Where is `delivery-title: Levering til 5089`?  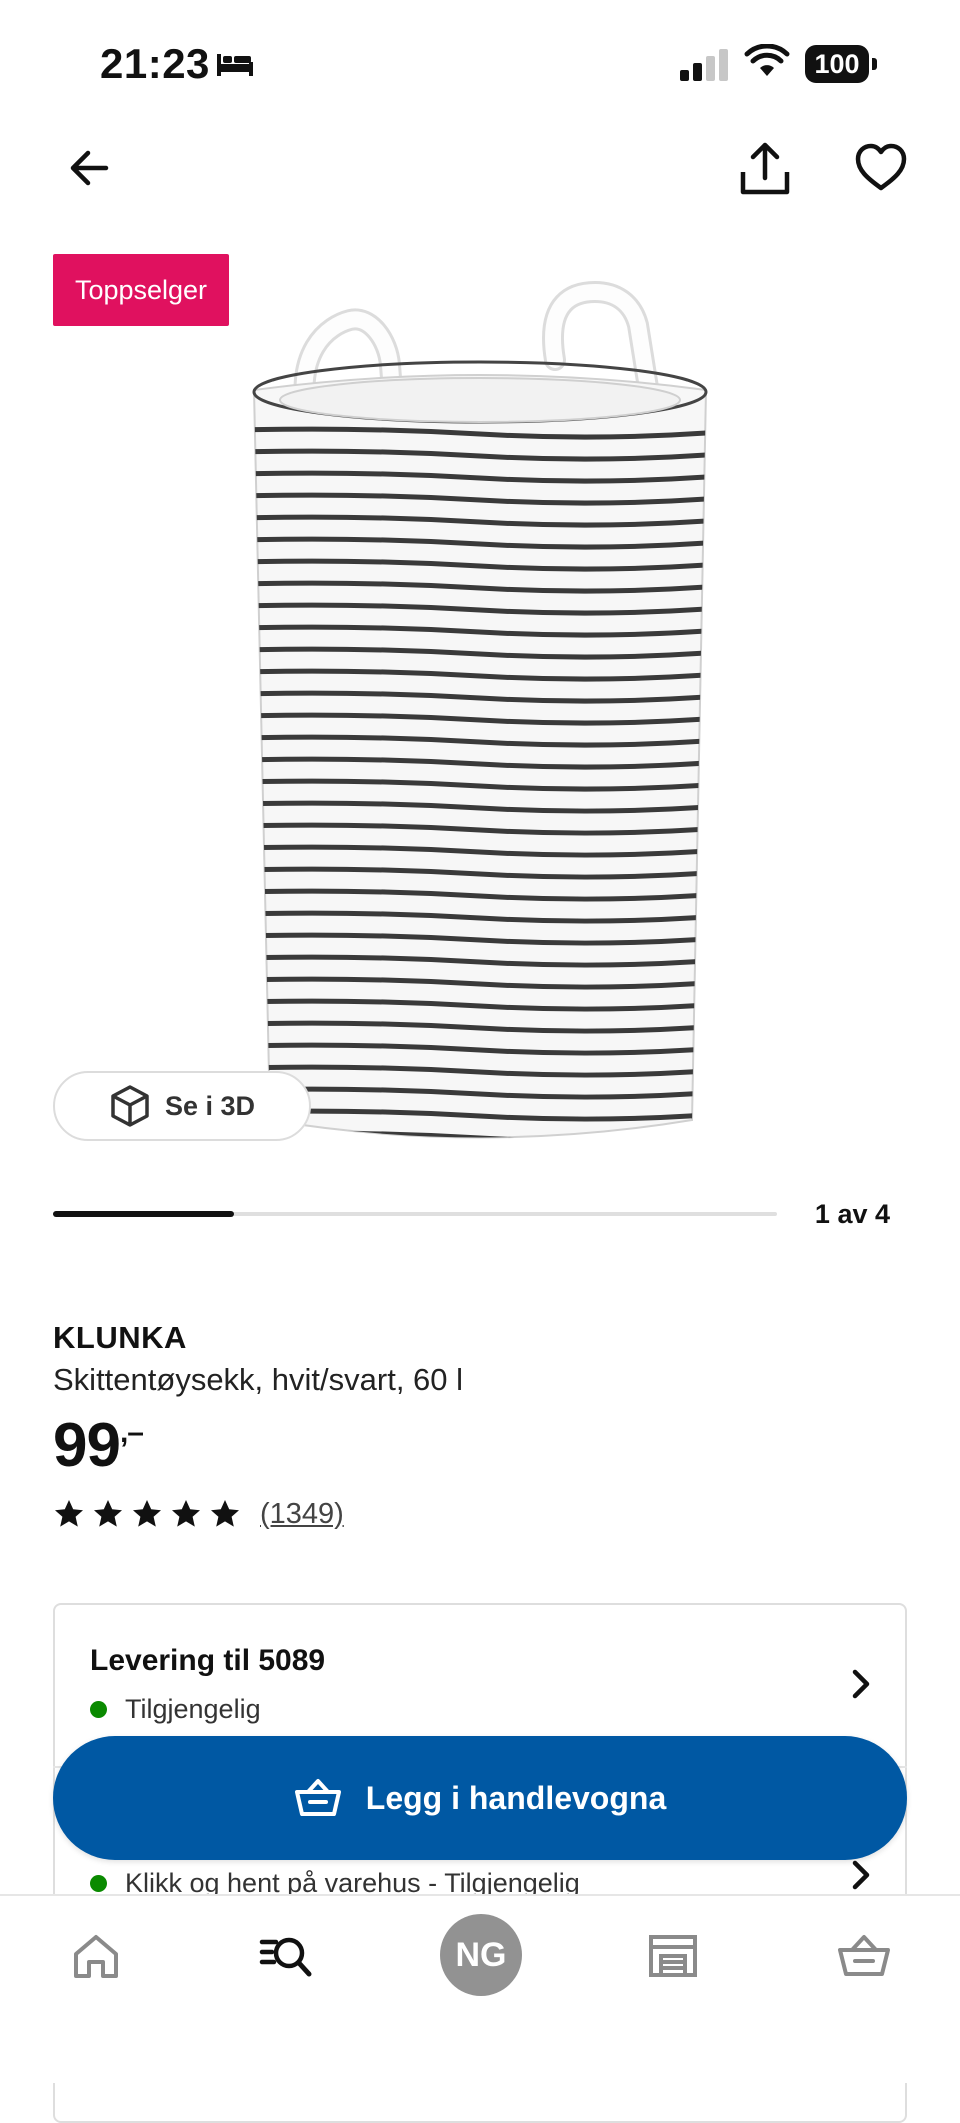
delivery-title: Levering til 5089 is located at coordinates (207, 1661).